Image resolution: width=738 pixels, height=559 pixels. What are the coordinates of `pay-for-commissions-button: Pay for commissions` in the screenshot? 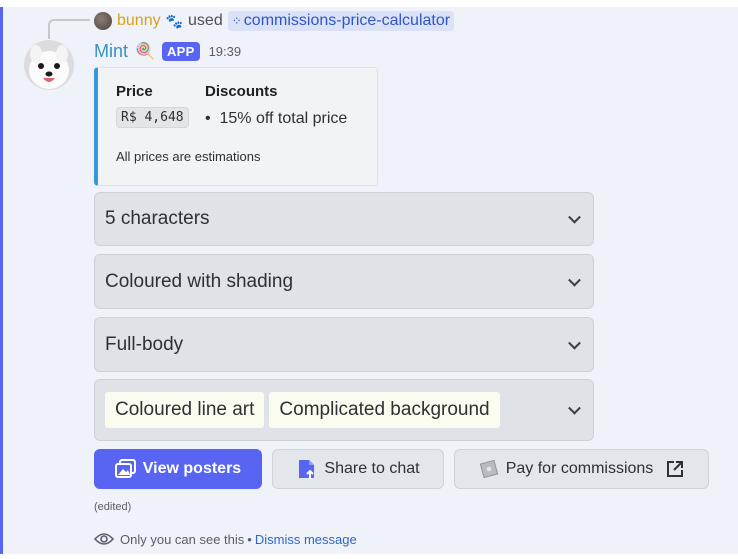 It's located at (581, 469).